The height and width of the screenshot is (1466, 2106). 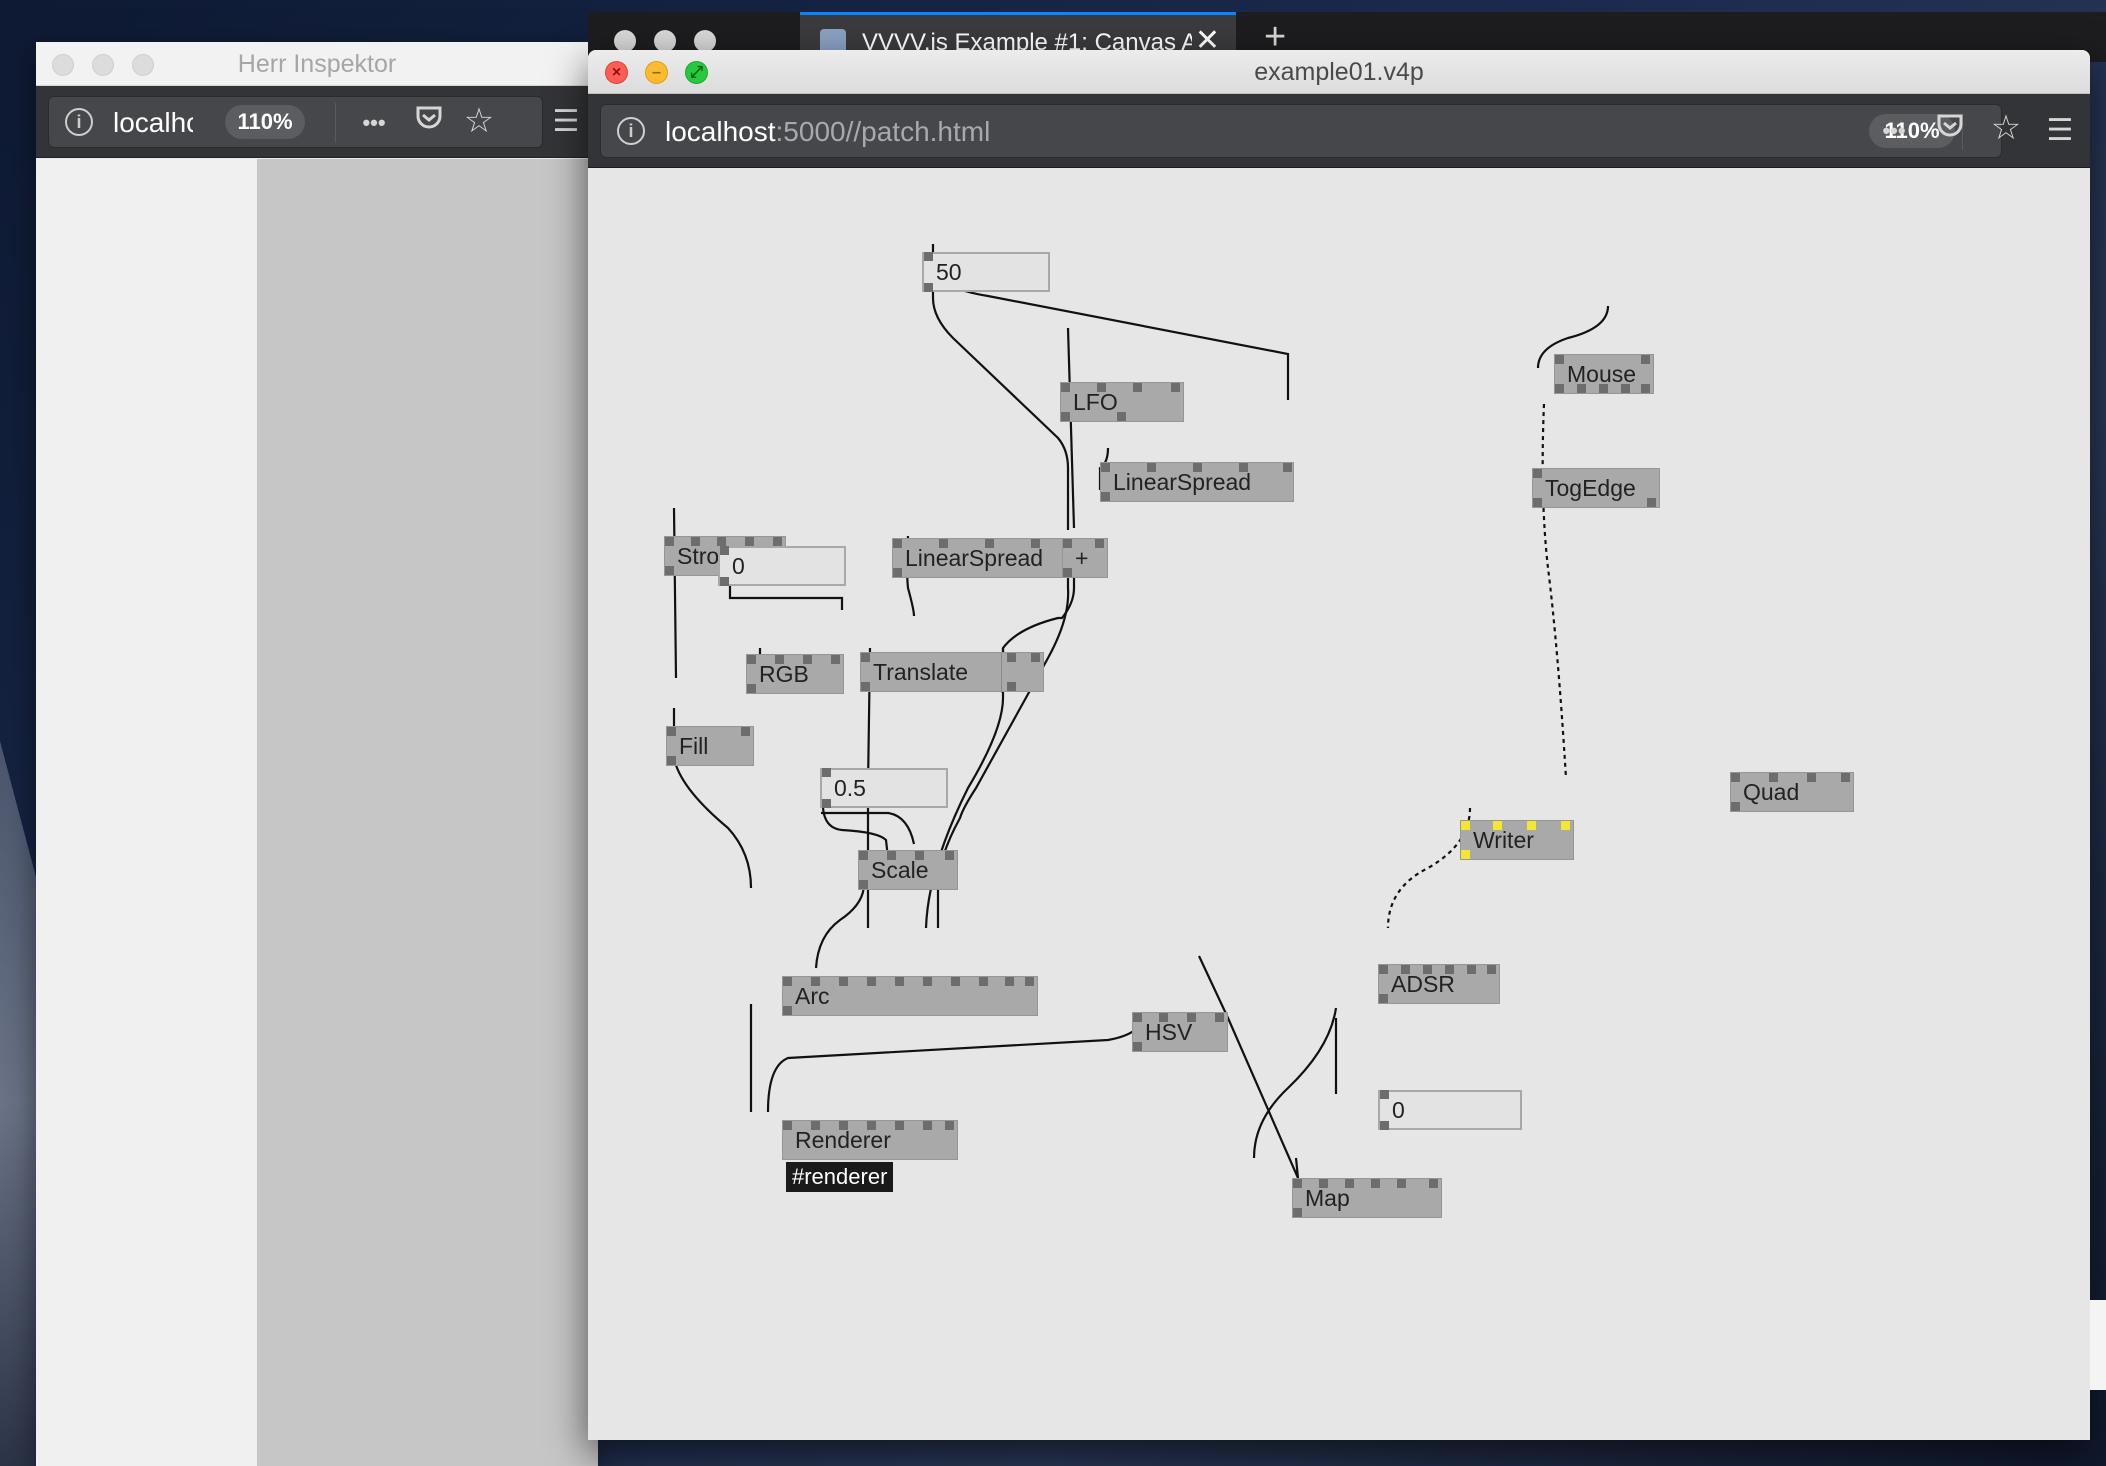 I want to click on node-togedge: TogEdge, so click(x=1596, y=488).